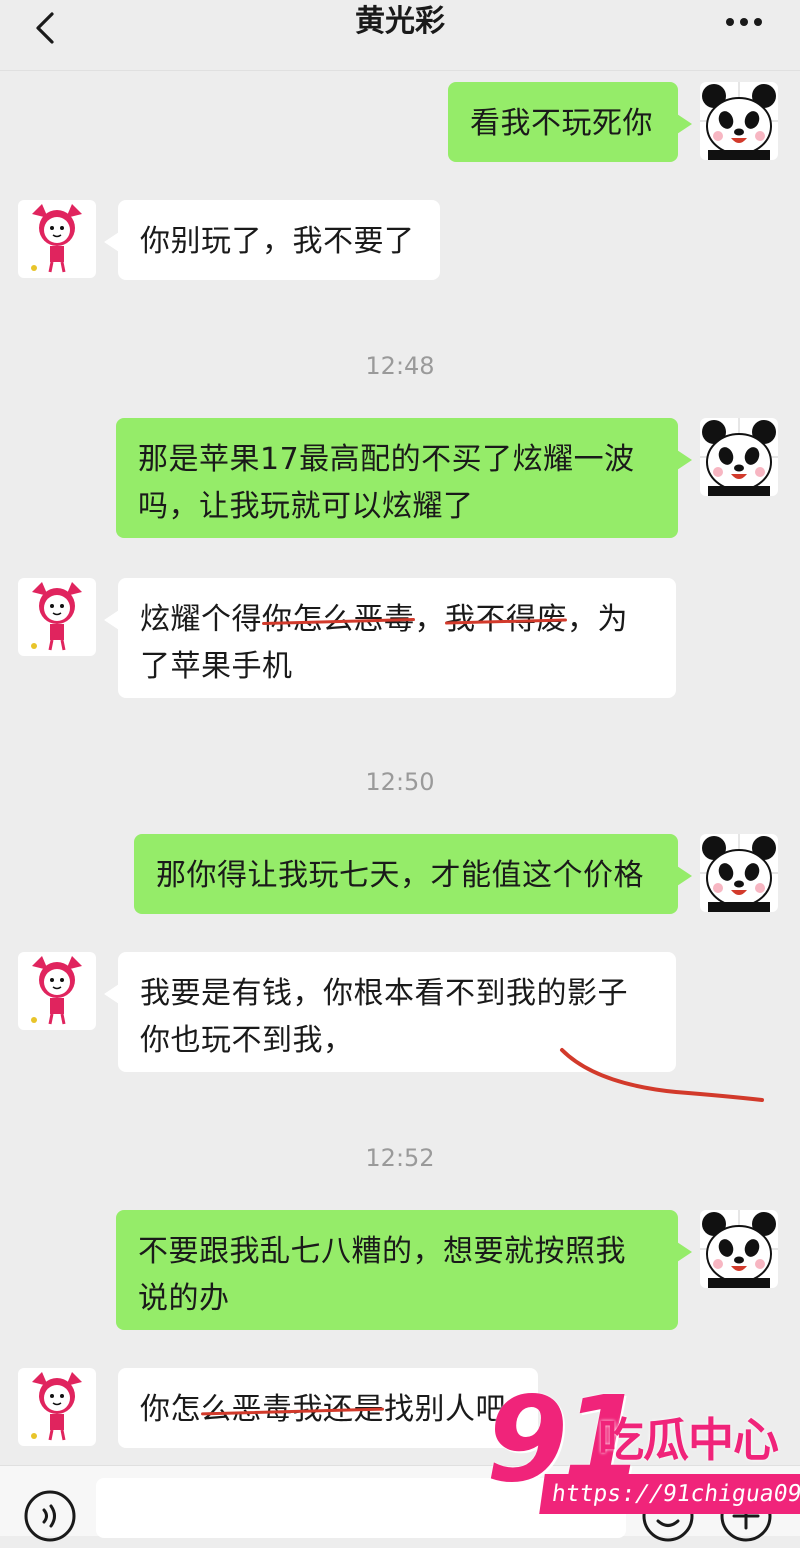 The width and height of the screenshot is (800, 1548). I want to click on message-text: 那你得让我玩七天，才能值这个价格, so click(400, 875).